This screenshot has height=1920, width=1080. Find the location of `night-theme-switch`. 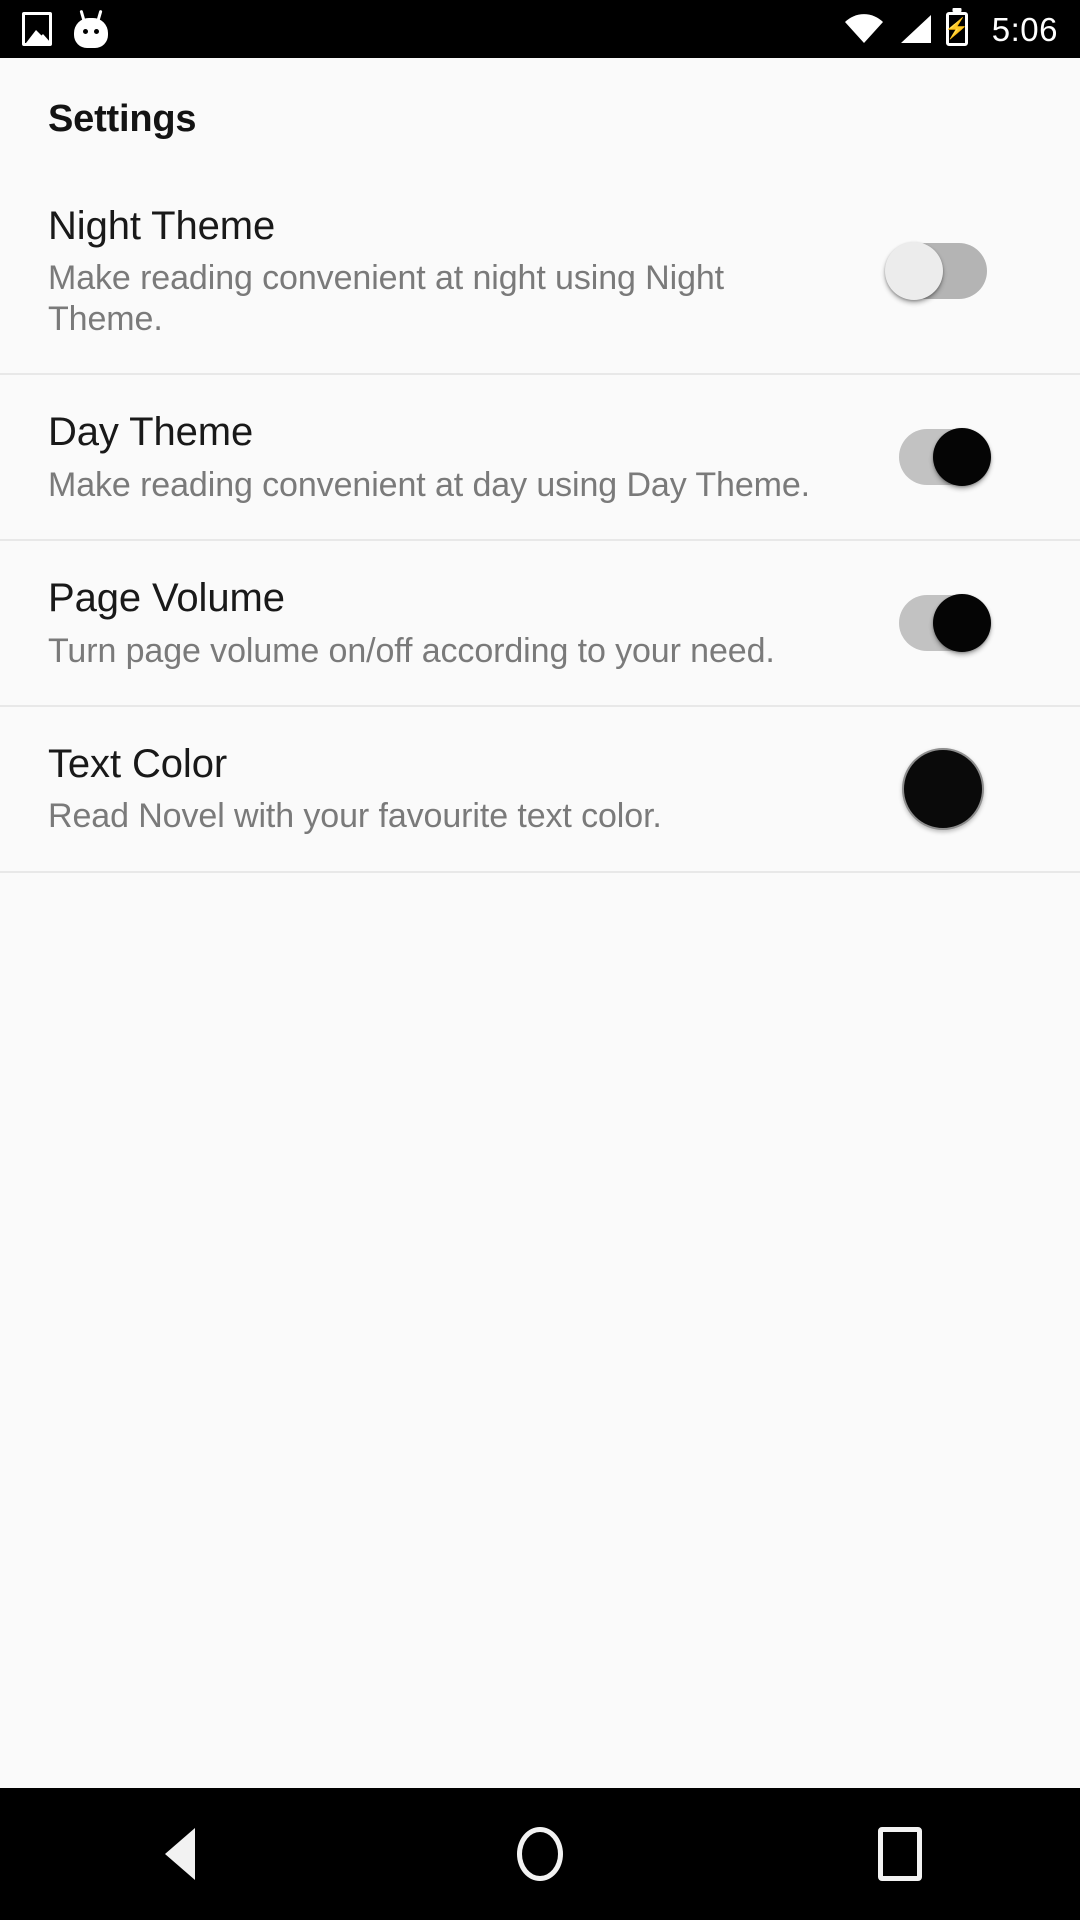

night-theme-switch is located at coordinates (940, 271).